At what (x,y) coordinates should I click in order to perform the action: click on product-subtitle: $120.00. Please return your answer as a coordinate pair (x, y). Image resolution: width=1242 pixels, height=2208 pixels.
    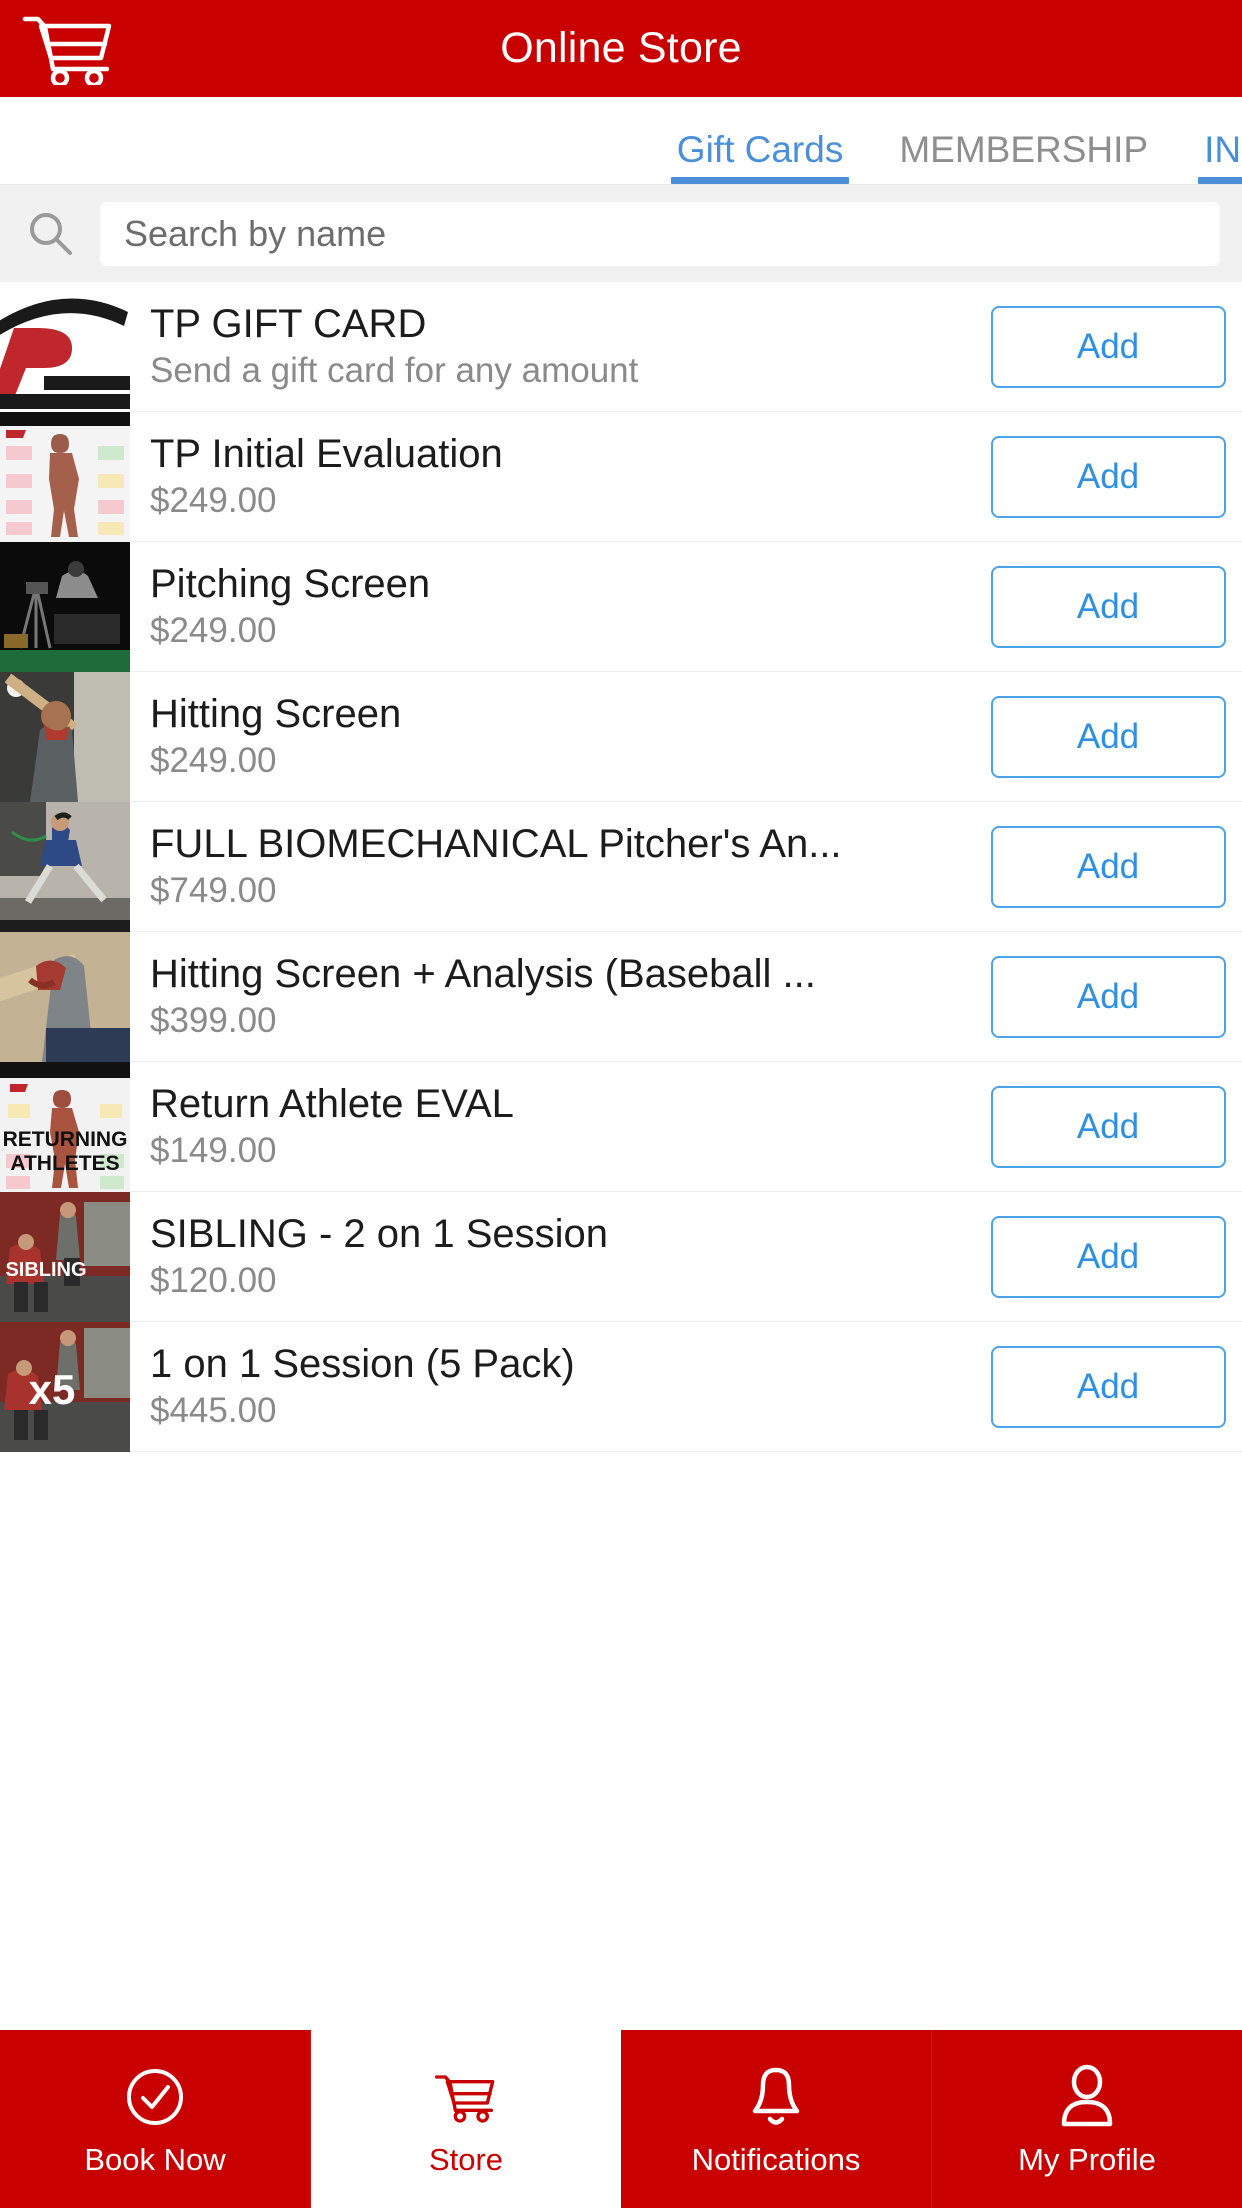
    Looking at the image, I should click on (213, 1281).